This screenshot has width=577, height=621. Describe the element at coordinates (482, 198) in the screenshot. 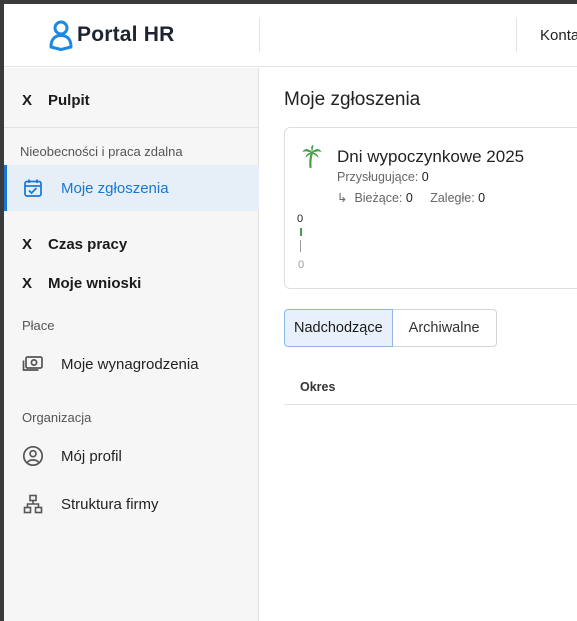

I see `overdue-value: 0` at that location.